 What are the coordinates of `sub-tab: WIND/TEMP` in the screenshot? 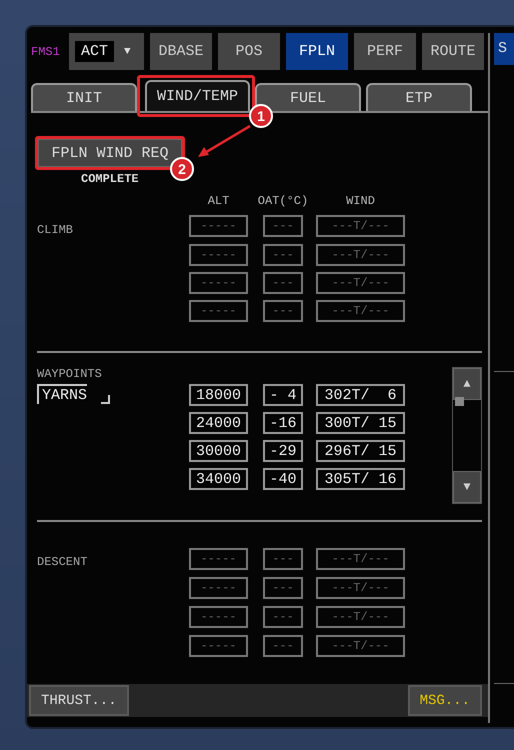 It's located at (197, 95).